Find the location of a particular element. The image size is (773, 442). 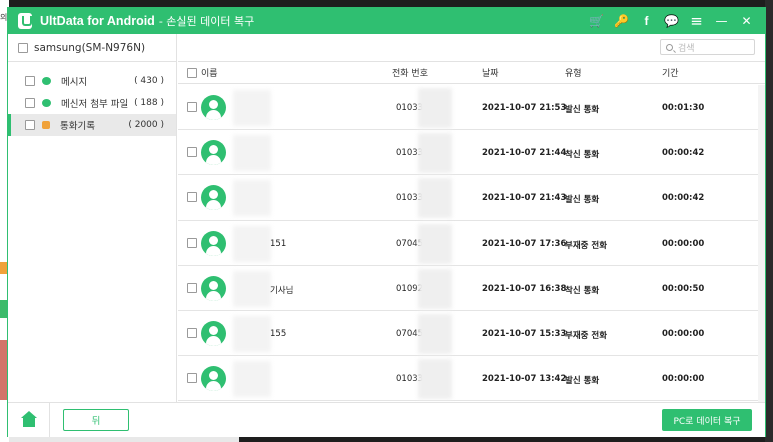

row-name: 151 is located at coordinates (278, 243).